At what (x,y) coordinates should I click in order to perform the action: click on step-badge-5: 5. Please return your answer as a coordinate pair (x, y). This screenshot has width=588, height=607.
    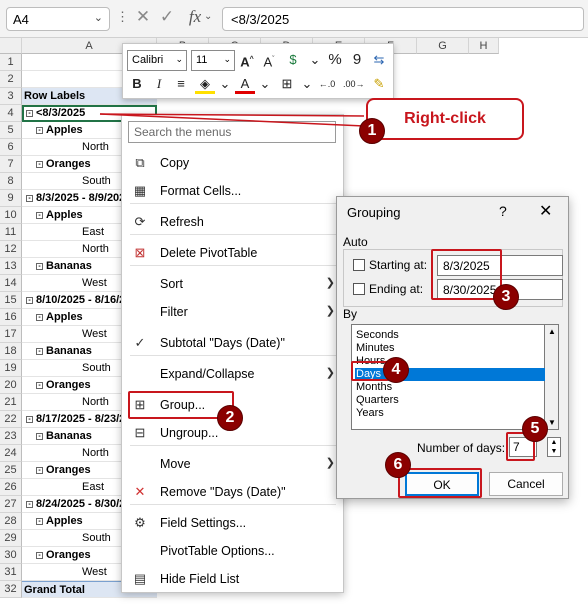
    Looking at the image, I should click on (535, 429).